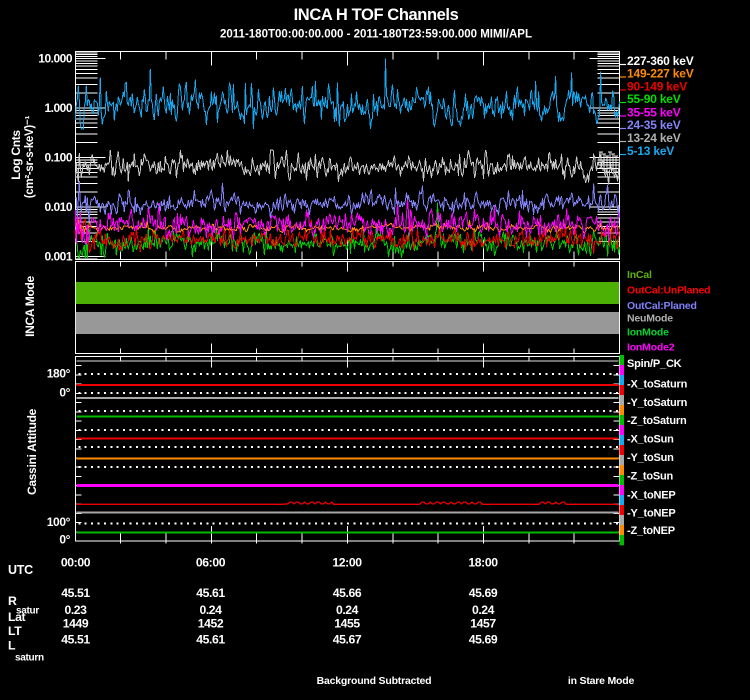  I want to click on svg-text: 149-227 keV, so click(660, 74).